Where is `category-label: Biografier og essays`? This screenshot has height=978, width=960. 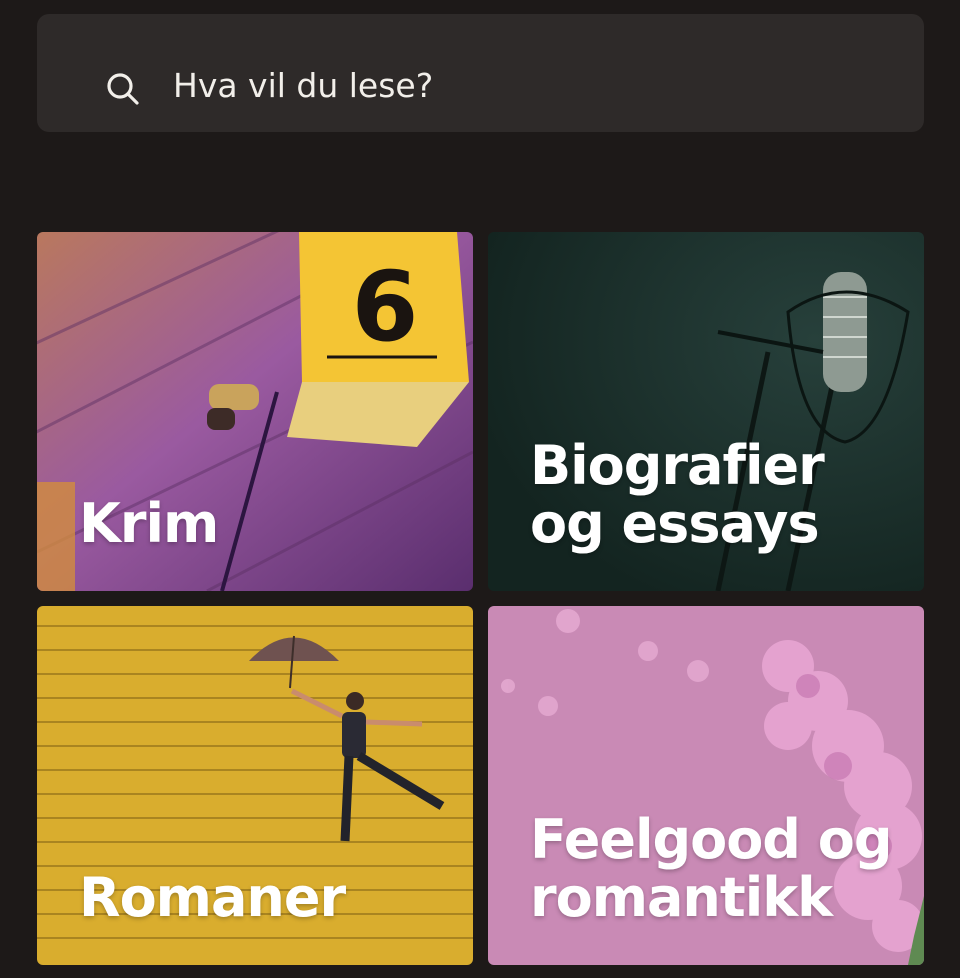
category-label: Biografier og essays is located at coordinates (677, 494).